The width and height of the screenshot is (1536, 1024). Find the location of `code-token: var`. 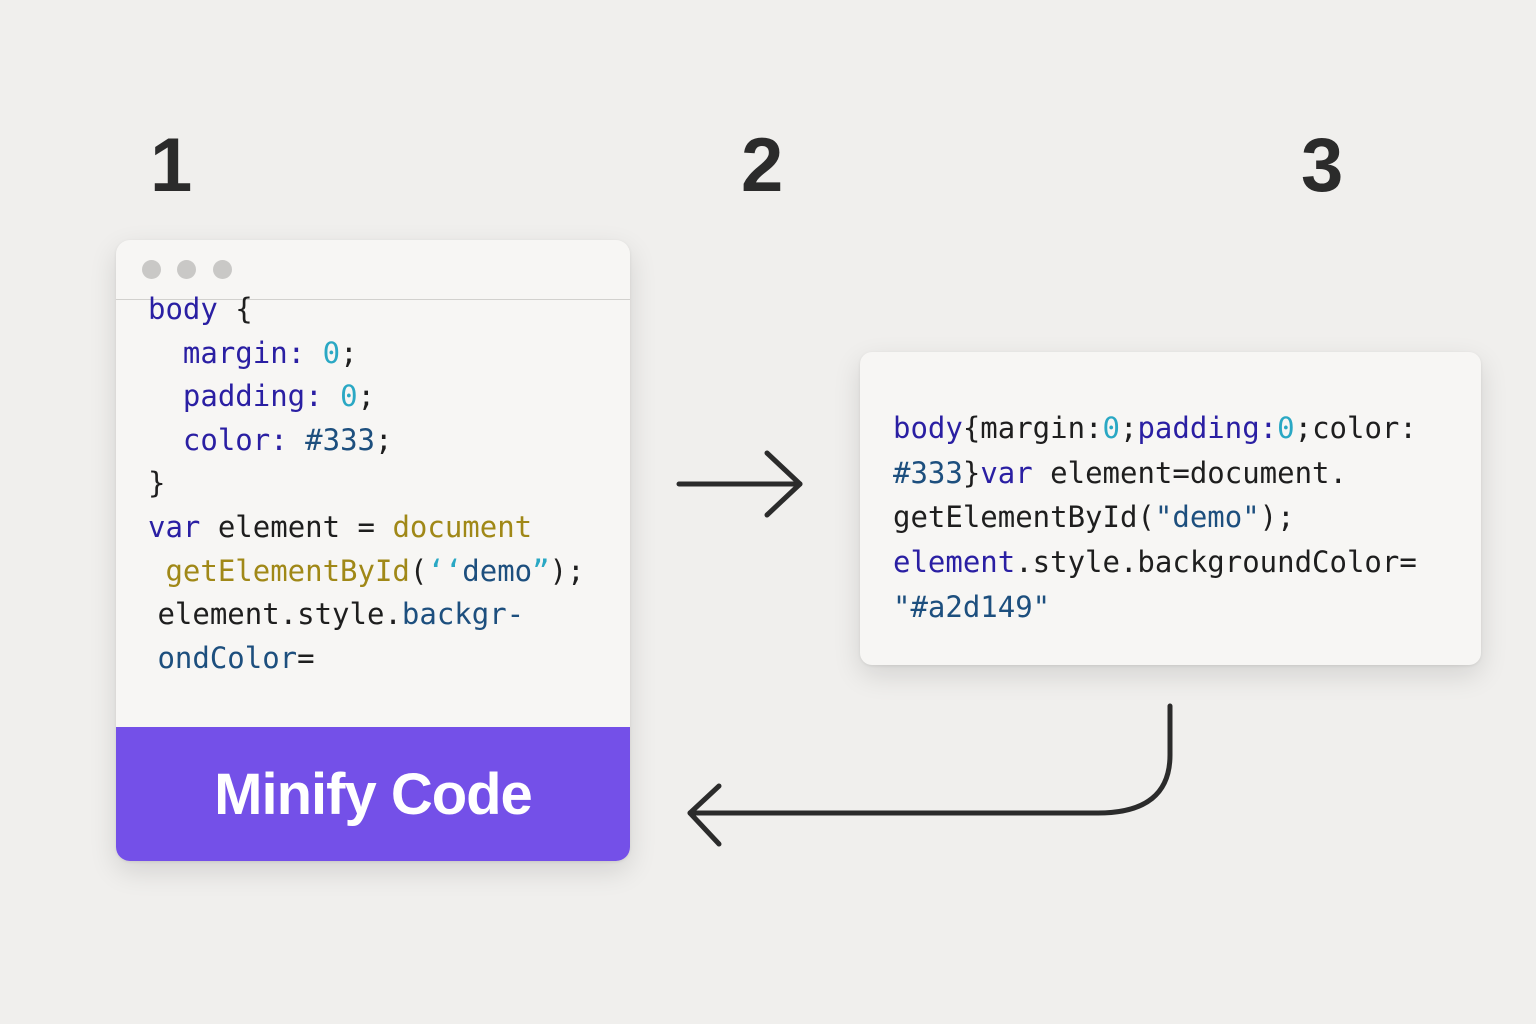

code-token: var is located at coordinates (1006, 472).